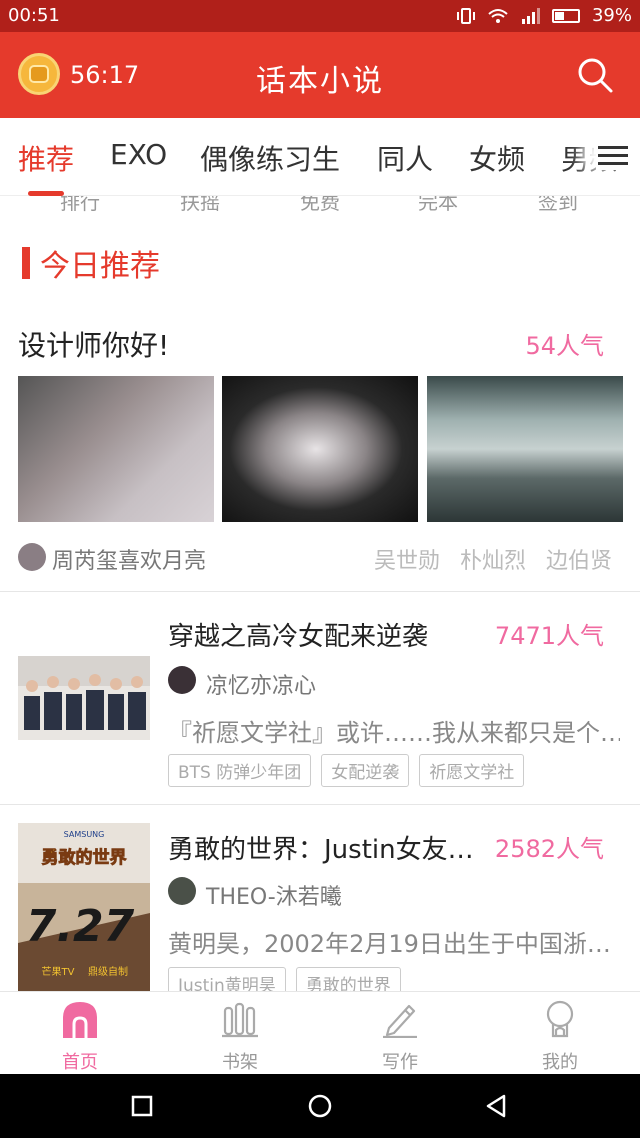  I want to click on quick-links: 排行 扶摇 免费 完本 签到, so click(320, 205).